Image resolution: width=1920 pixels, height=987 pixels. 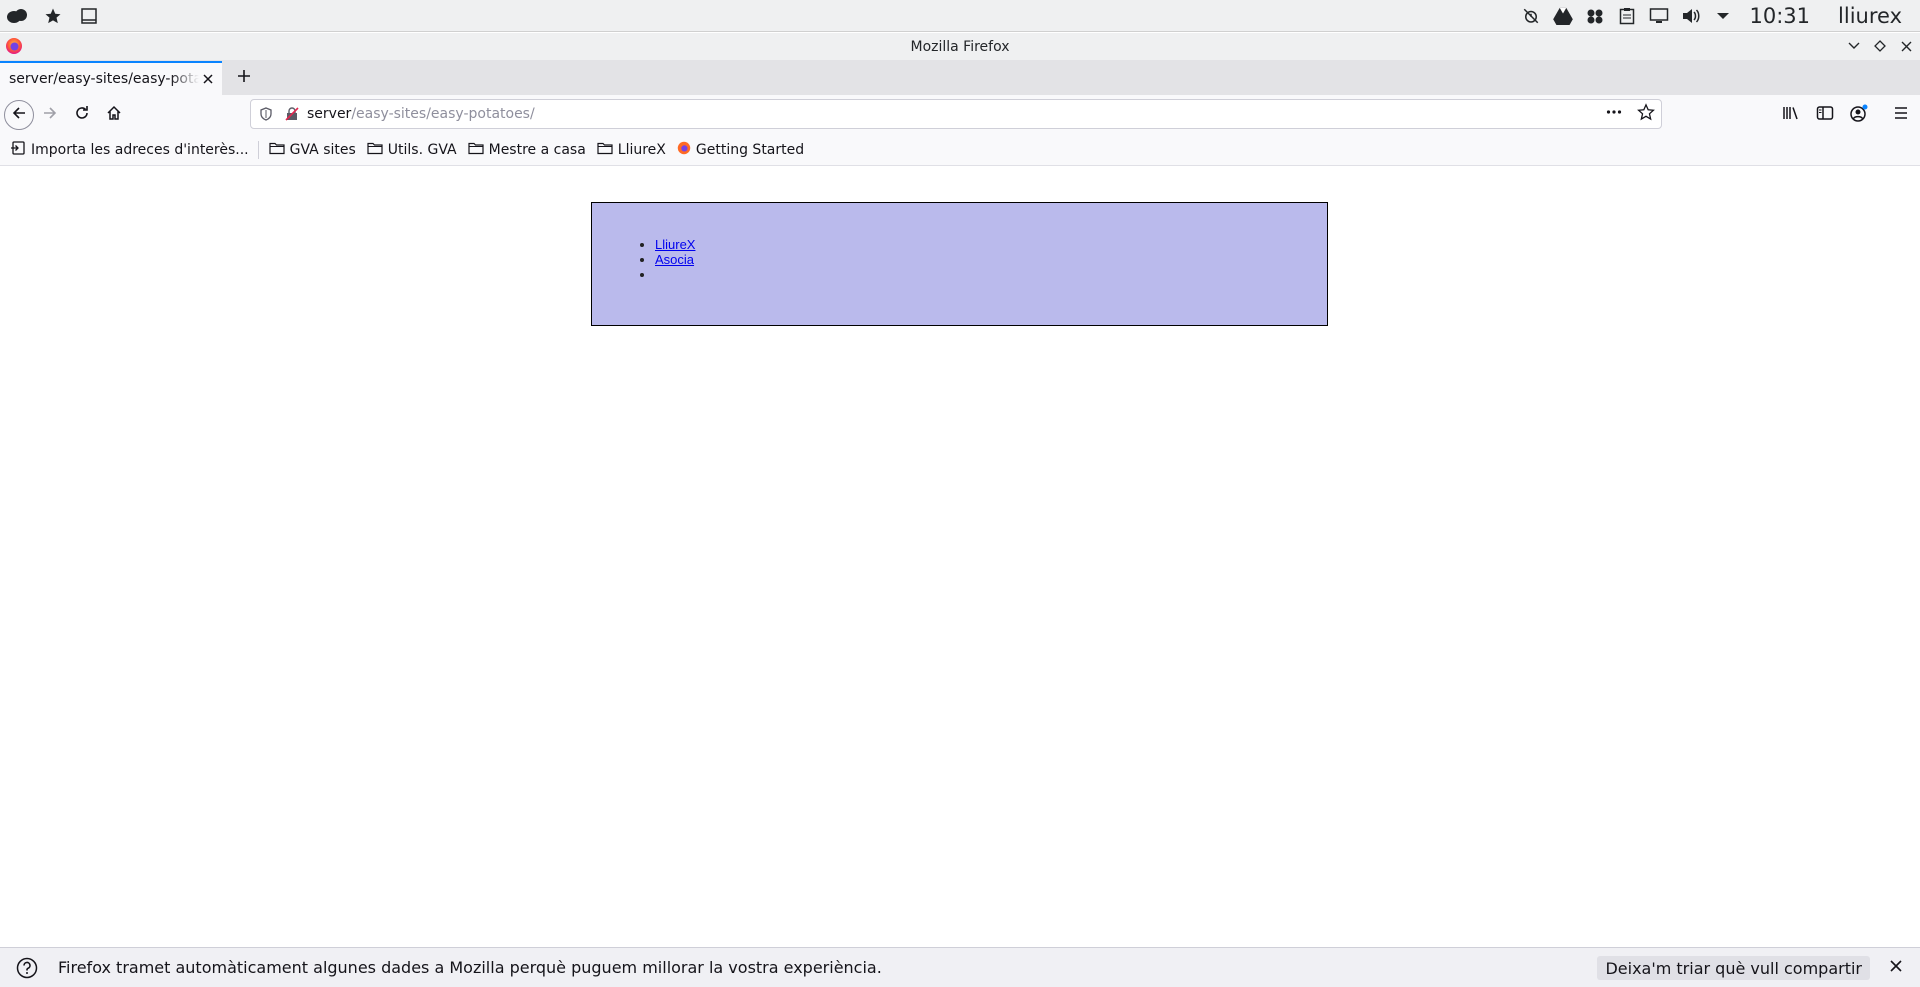 I want to click on hamburger-menu-icon, so click(x=1901, y=115).